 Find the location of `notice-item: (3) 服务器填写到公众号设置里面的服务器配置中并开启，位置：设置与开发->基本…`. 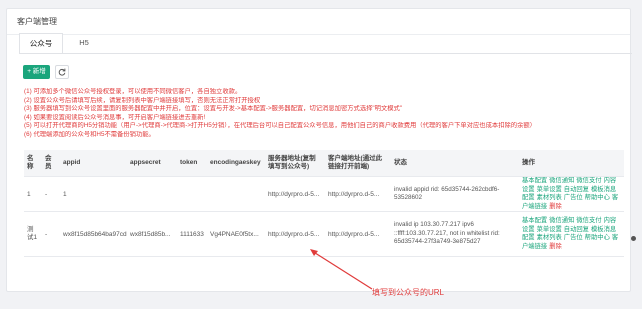

notice-item: (3) 服务器填写到公众号设置里面的服务器配置中并开启，位置：设置与开发->基本… is located at coordinates (213, 108).